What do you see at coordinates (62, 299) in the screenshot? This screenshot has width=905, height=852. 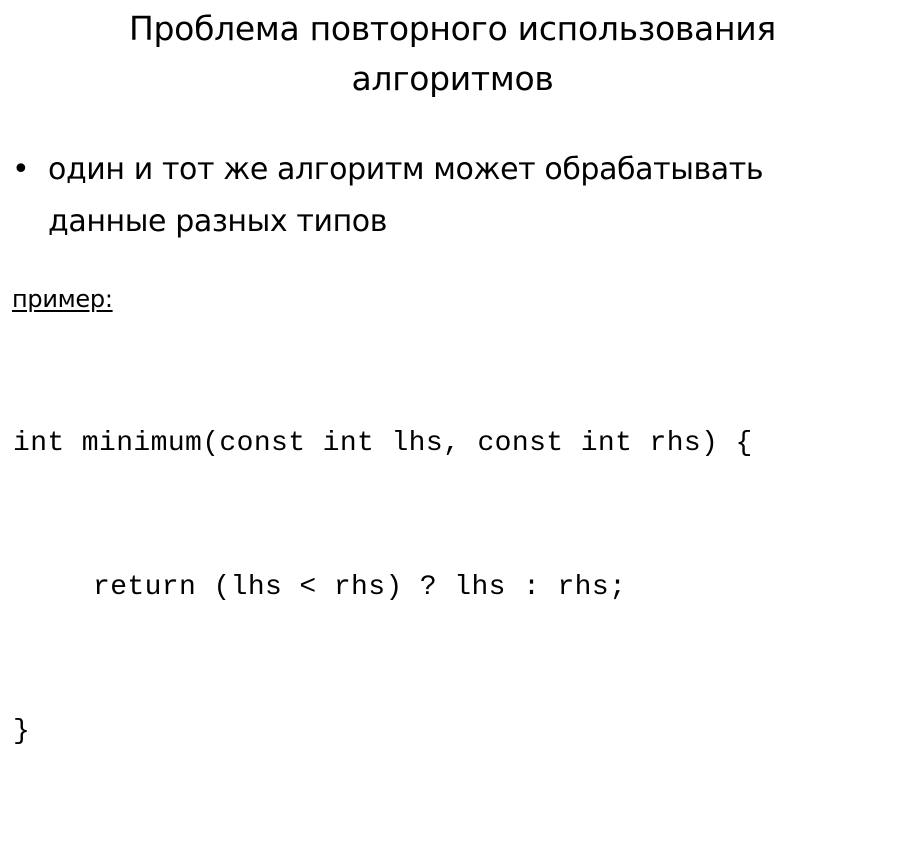 I see `example-label: пример:` at bounding box center [62, 299].